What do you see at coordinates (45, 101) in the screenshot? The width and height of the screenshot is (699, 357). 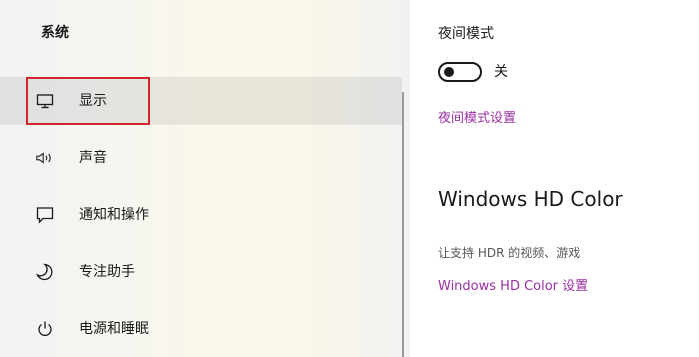 I see `monitor-icon` at bounding box center [45, 101].